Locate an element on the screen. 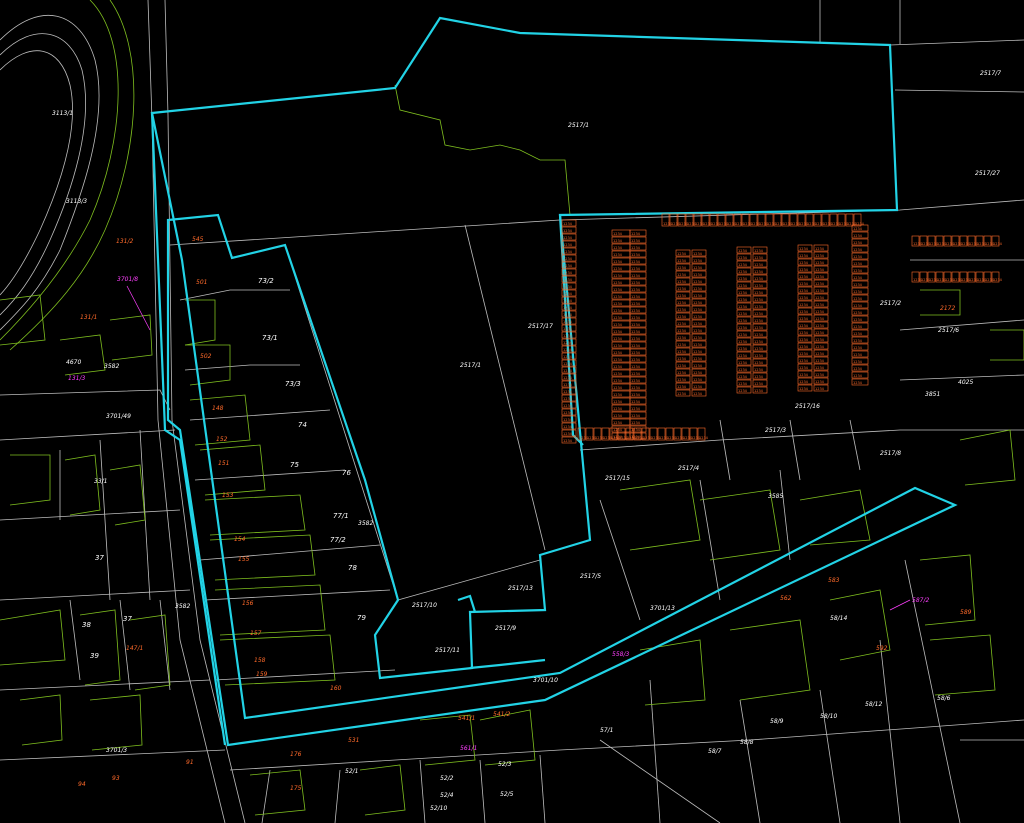 The width and height of the screenshot is (1024, 823). label-545: 545 is located at coordinates (198, 239).